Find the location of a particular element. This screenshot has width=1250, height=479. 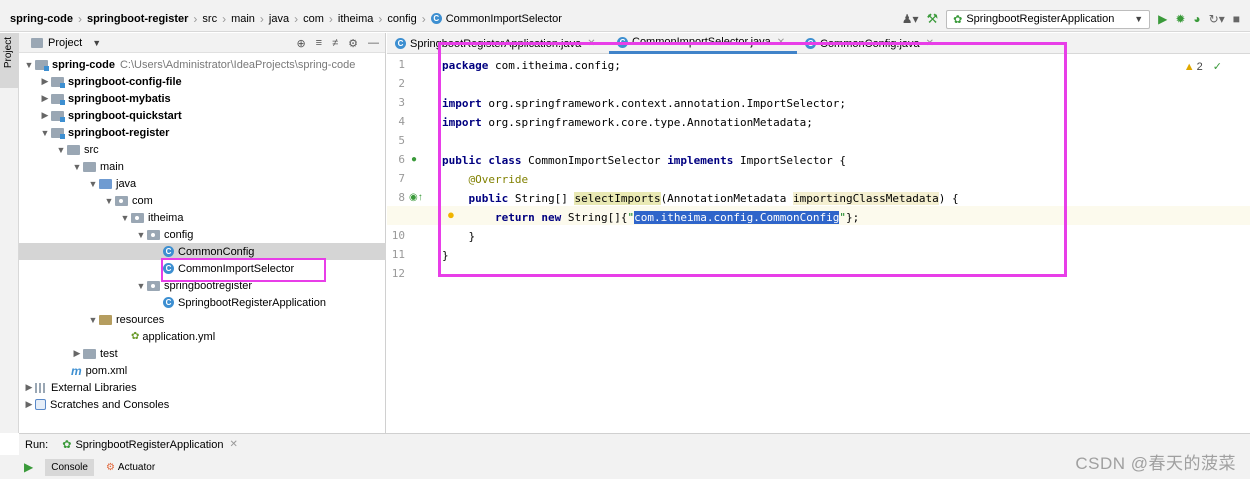

project-view-label: Project is located at coordinates (65, 43).